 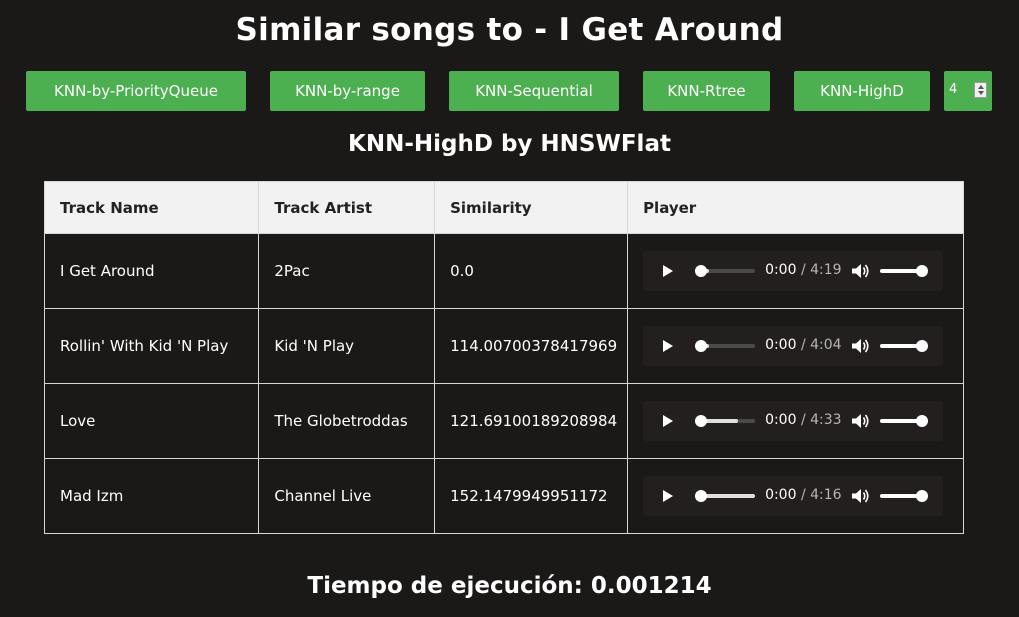 What do you see at coordinates (136, 91) in the screenshot?
I see `knn-priority-queue-button: KNN-by-PriorityQueue` at bounding box center [136, 91].